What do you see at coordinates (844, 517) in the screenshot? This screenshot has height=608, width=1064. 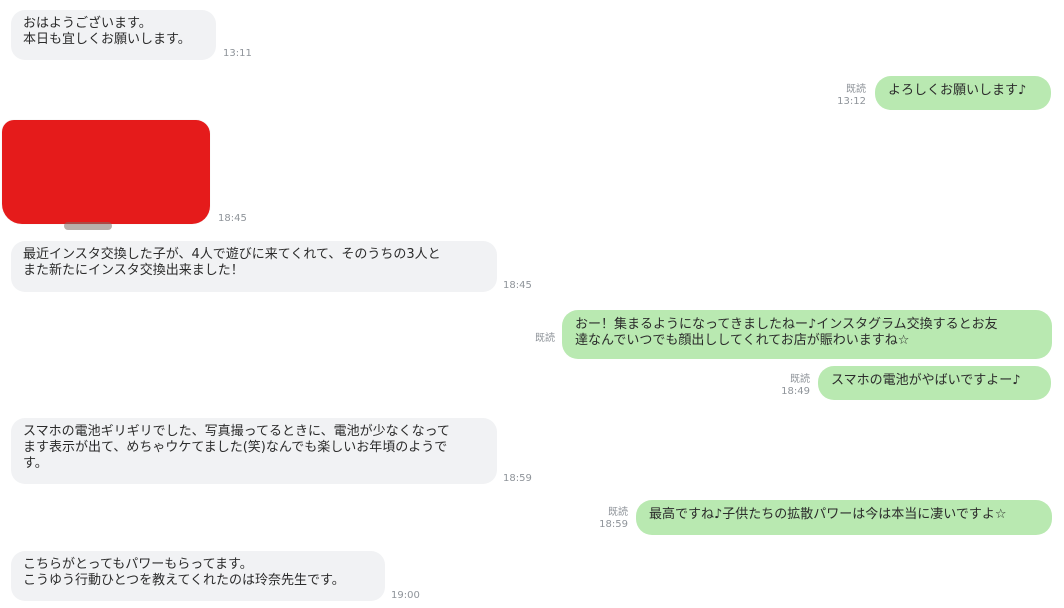 I see `outgoing-message-bubble: 最高ですね♪子供たちの拡散パワーは今は本当に凄いですよ☆` at bounding box center [844, 517].